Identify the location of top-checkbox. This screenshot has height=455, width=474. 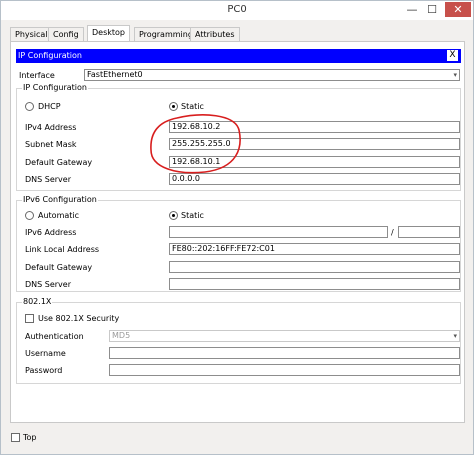
(15, 437).